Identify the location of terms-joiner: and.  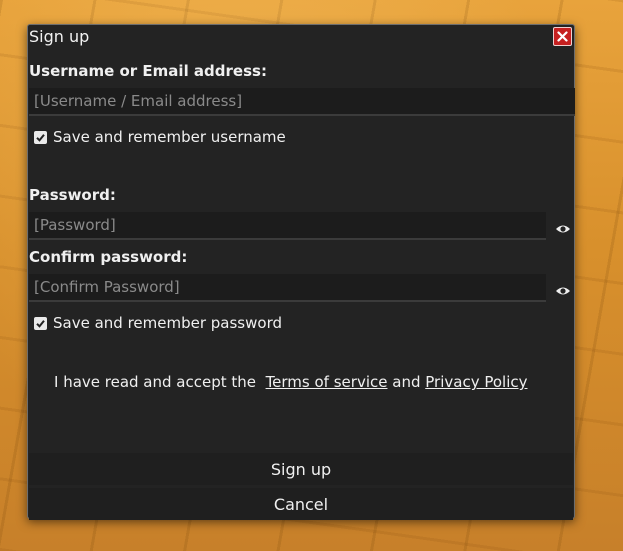
(406, 382).